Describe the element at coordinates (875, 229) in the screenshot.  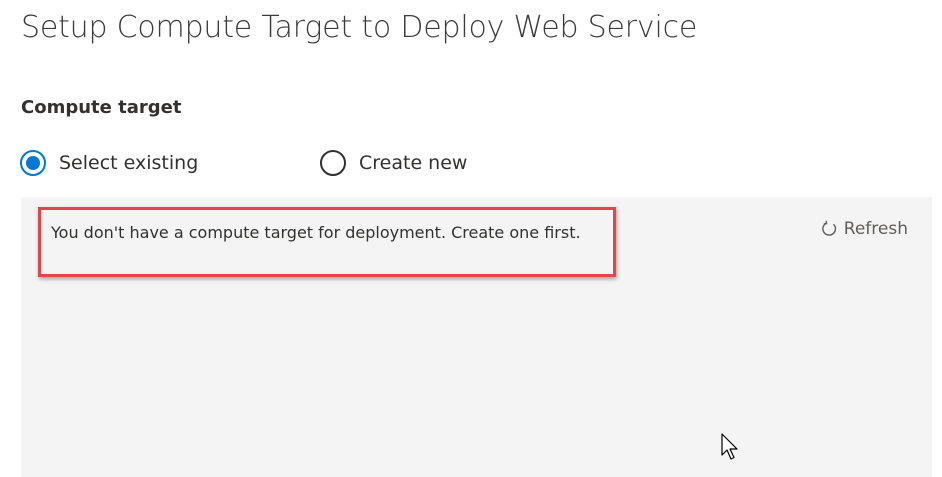
I see `refresh-label: Refresh` at that location.